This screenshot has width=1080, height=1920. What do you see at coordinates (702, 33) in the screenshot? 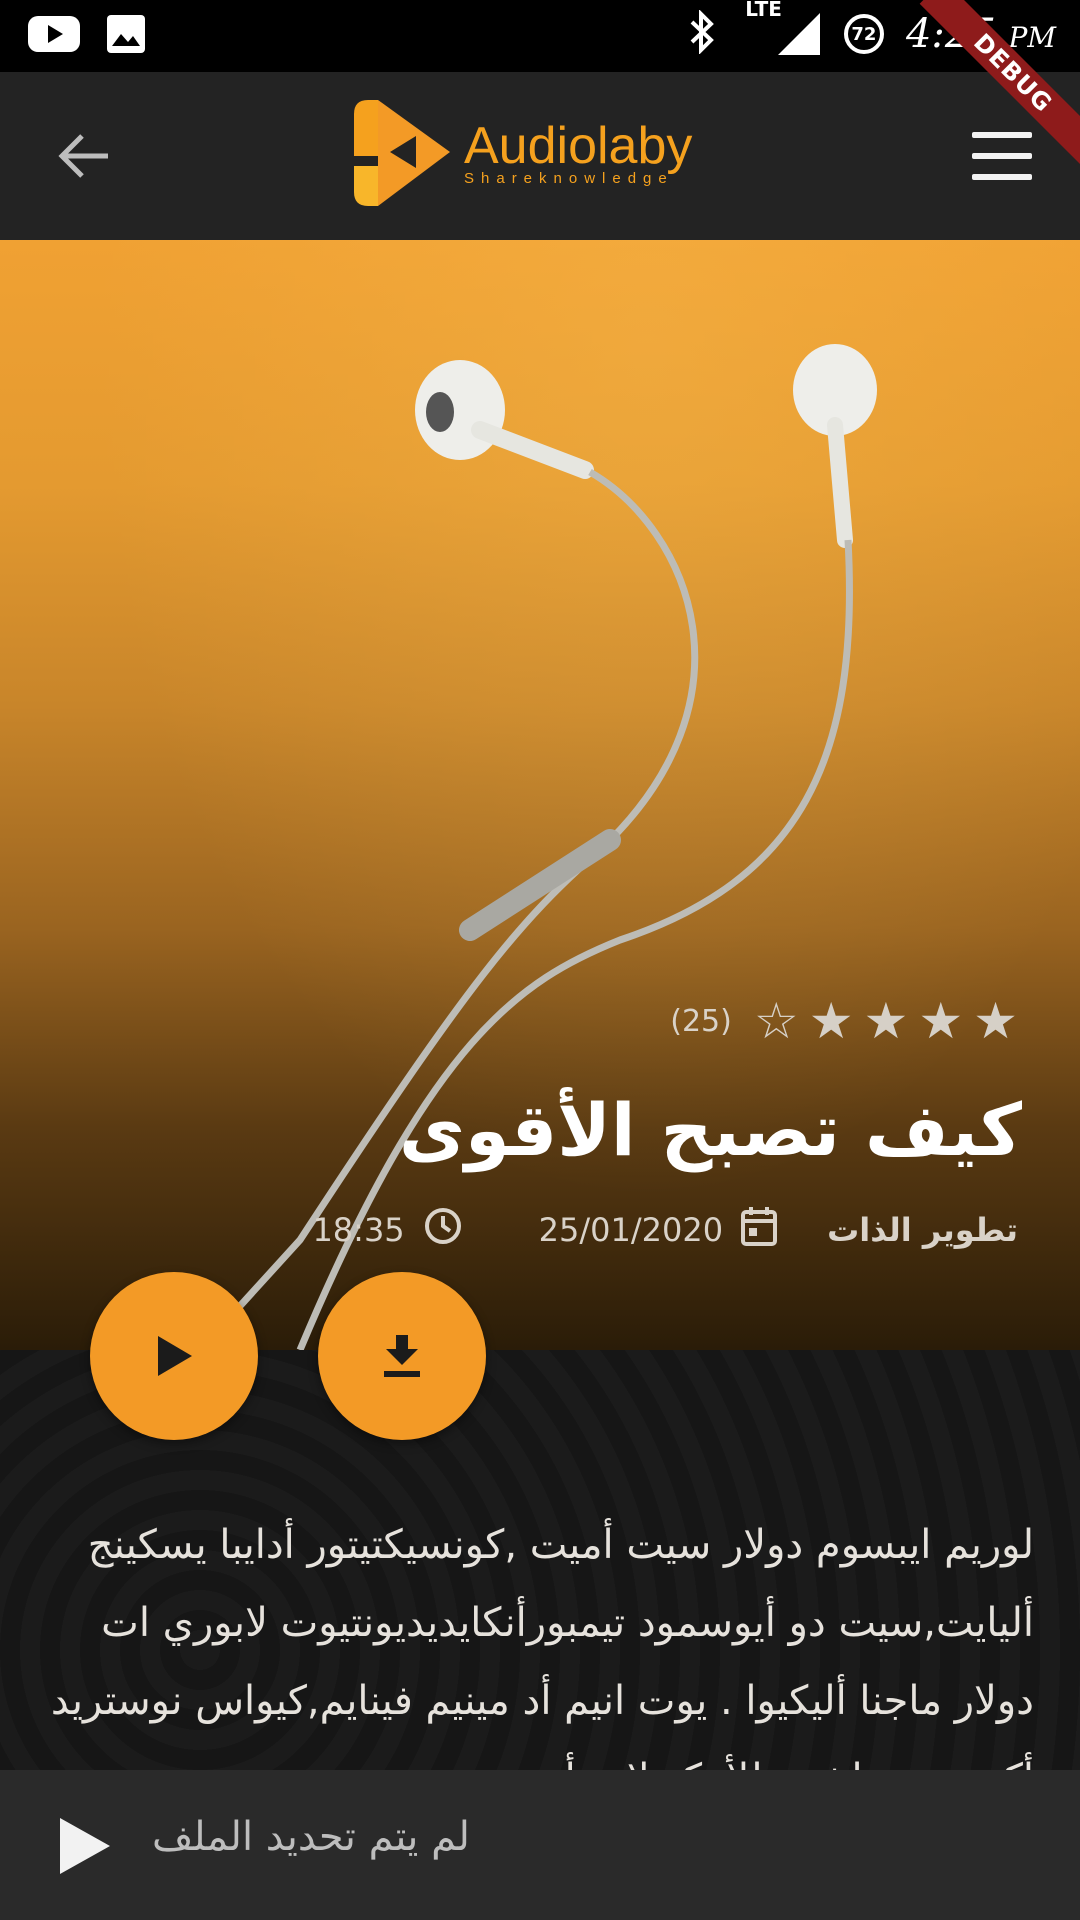
I see `bluetooth-icon` at bounding box center [702, 33].